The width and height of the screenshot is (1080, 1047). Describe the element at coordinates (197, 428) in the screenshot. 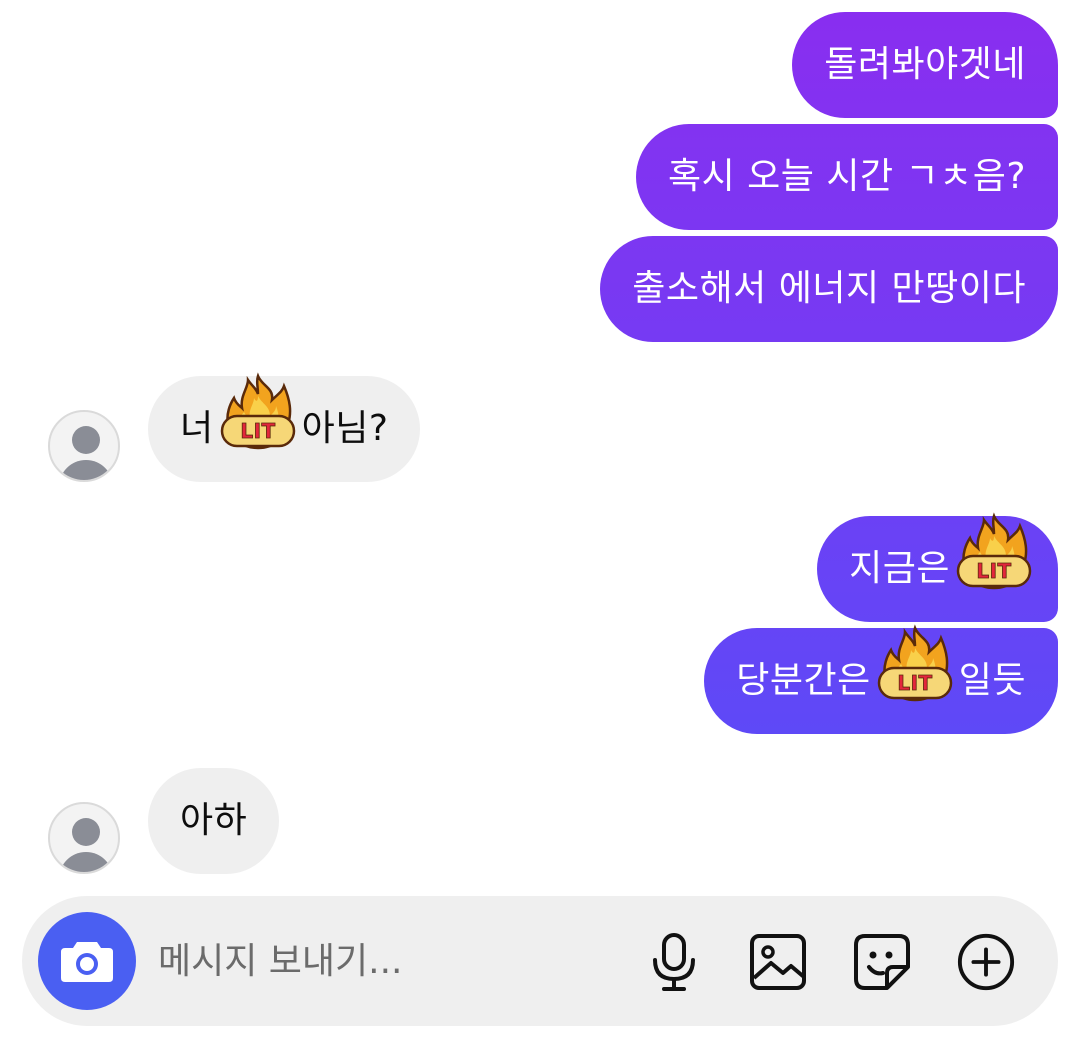

I see `message-text: 너` at that location.